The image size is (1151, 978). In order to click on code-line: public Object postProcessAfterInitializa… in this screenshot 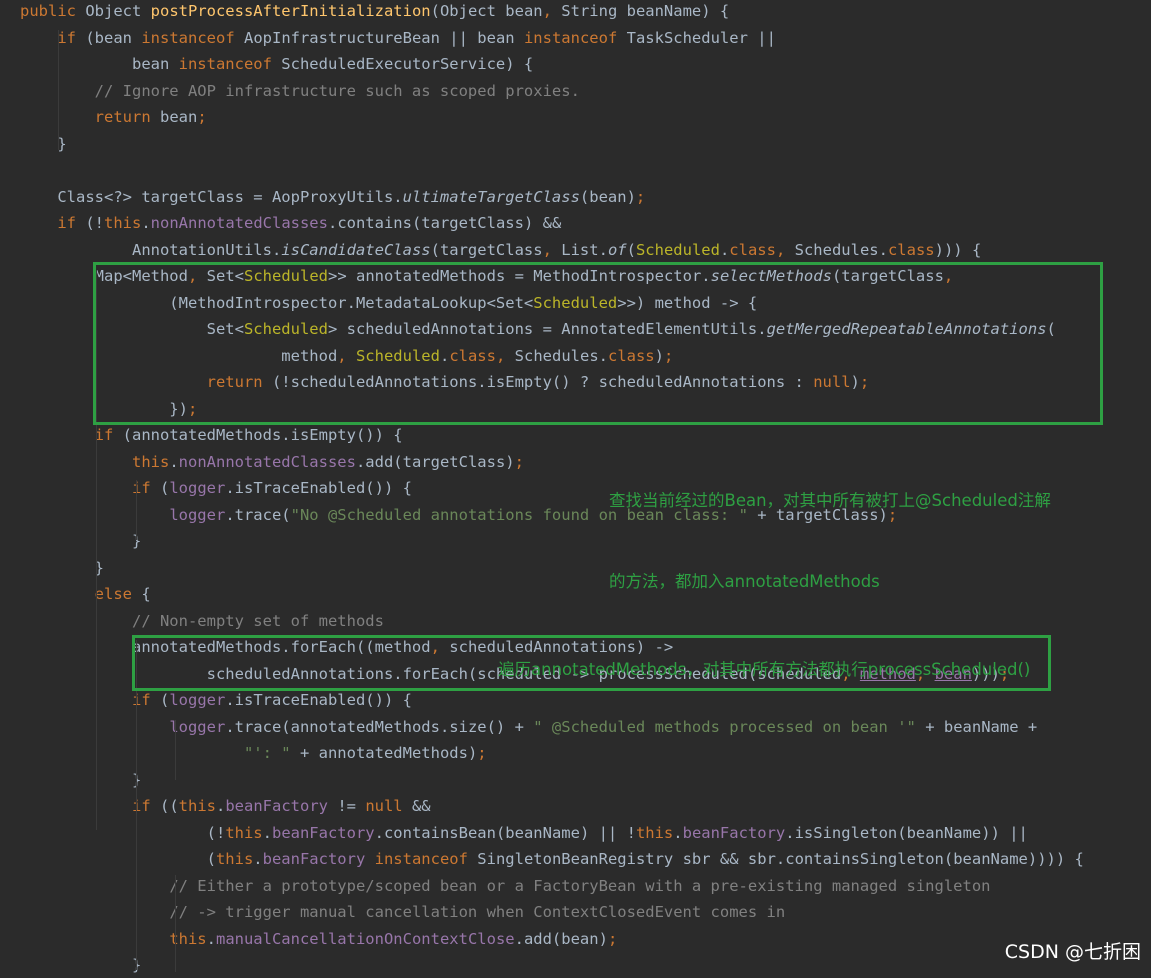, I will do `click(375, 11)`.